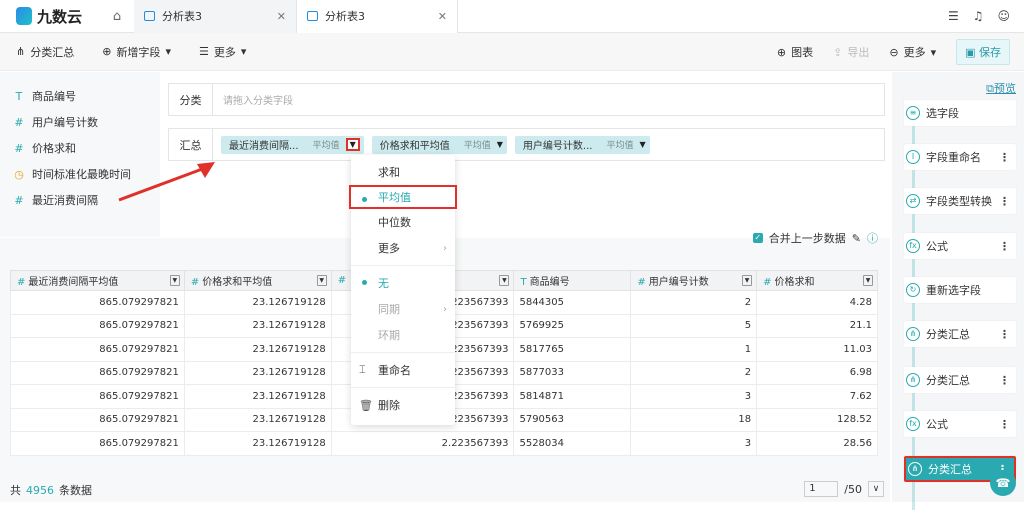  I want to click on summary-chip: 用户编号计数... 平均值 ▼, so click(582, 144).